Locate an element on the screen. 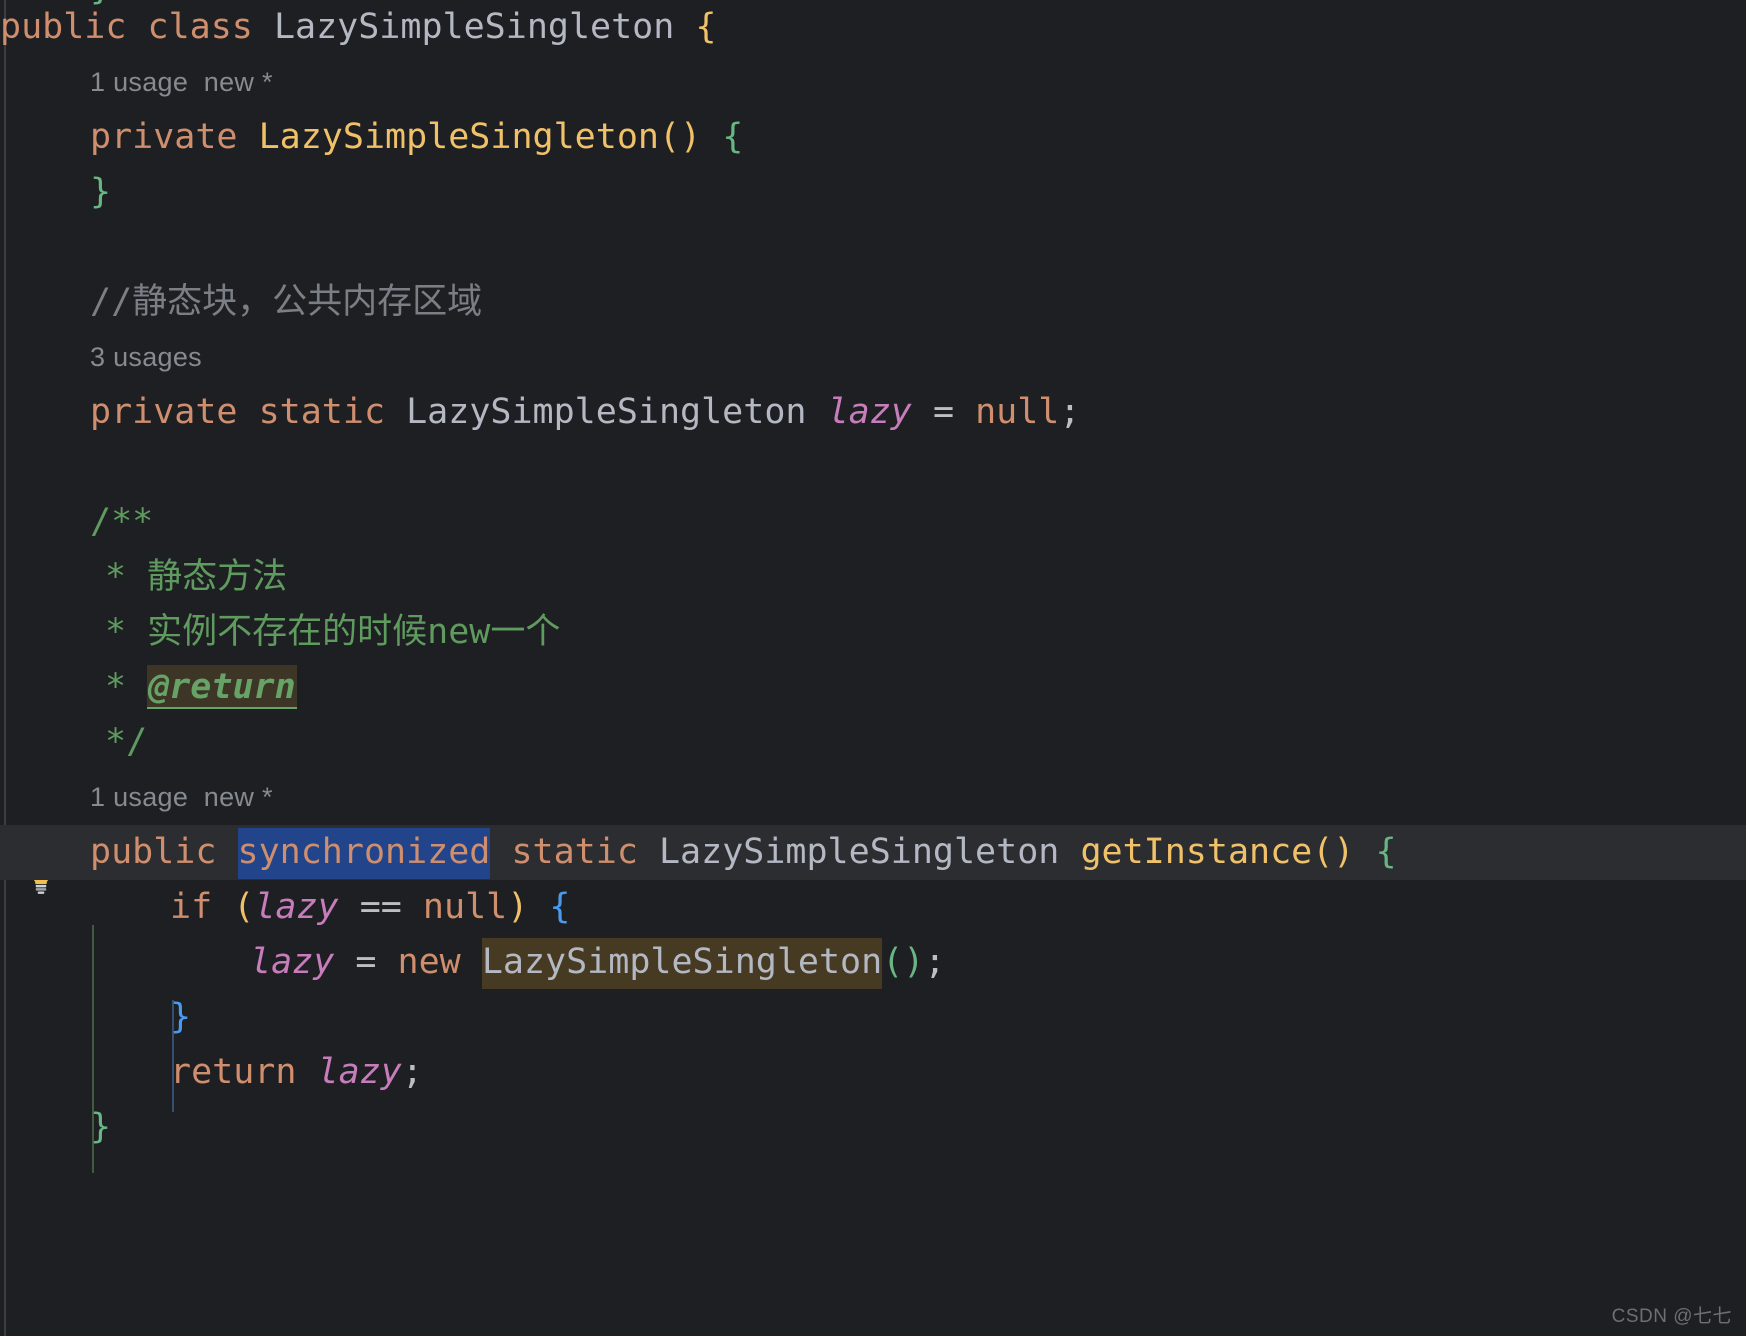  code-token: getInstance is located at coordinates (1196, 852).